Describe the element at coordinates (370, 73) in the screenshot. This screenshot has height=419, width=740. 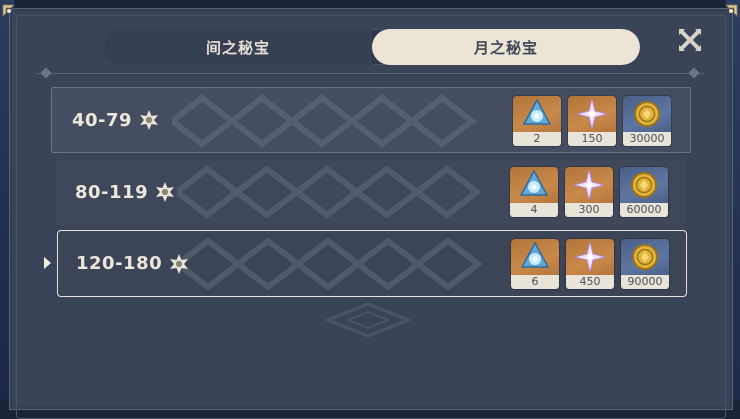
I see `header-divider` at that location.